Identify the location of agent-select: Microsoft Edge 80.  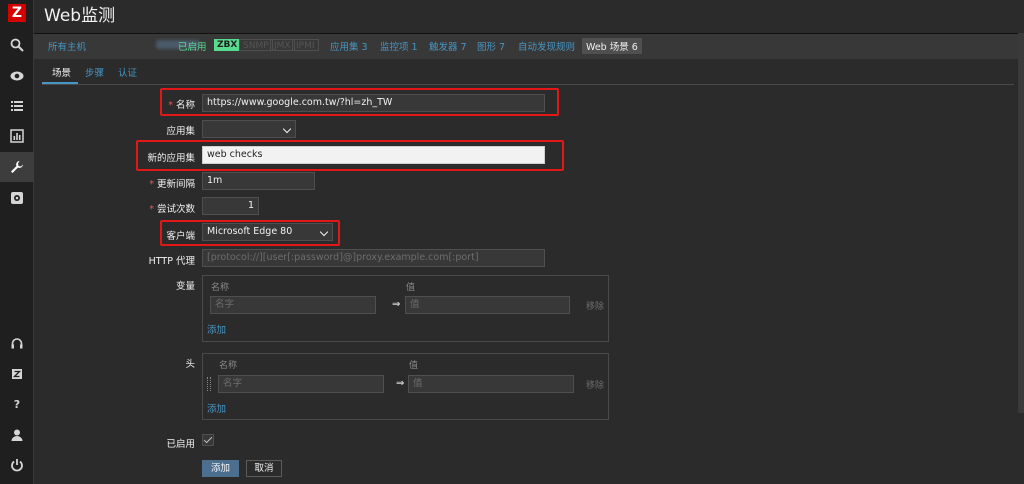
(267, 232).